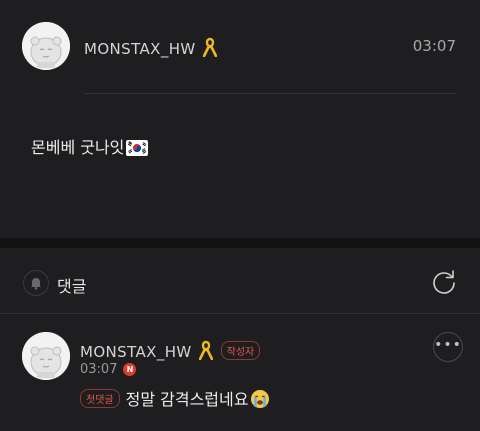  I want to click on south-korea-flag-icon, so click(137, 150).